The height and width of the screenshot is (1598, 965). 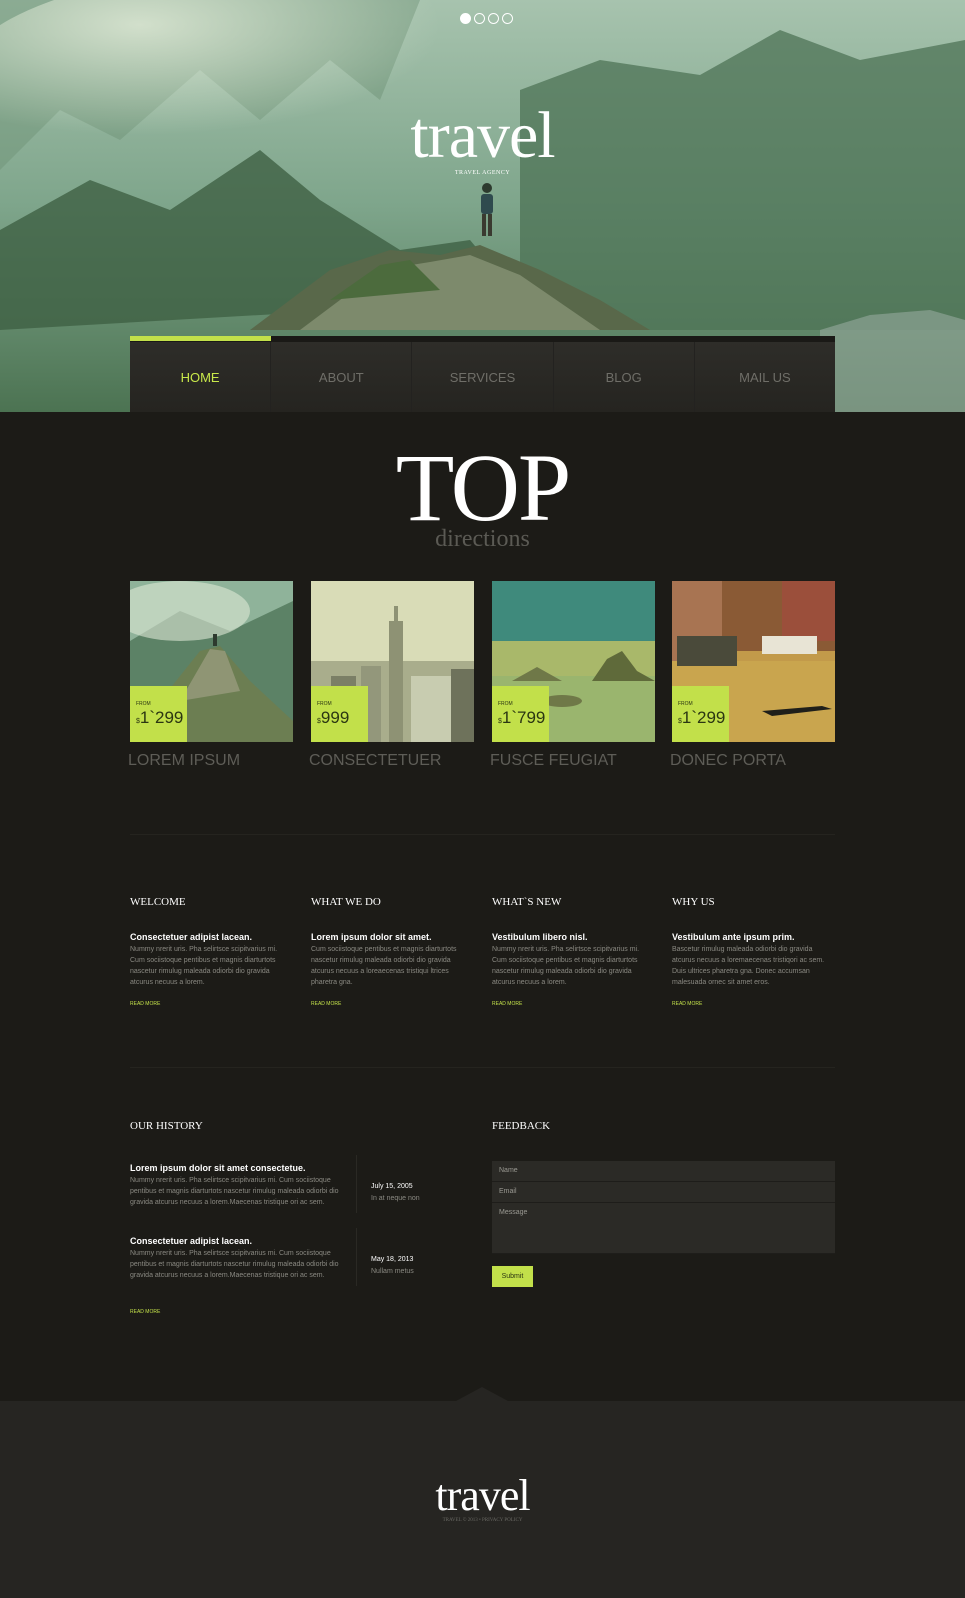 What do you see at coordinates (191, 937) in the screenshot?
I see `feature-heading: Consectetuer adipist lacean.` at bounding box center [191, 937].